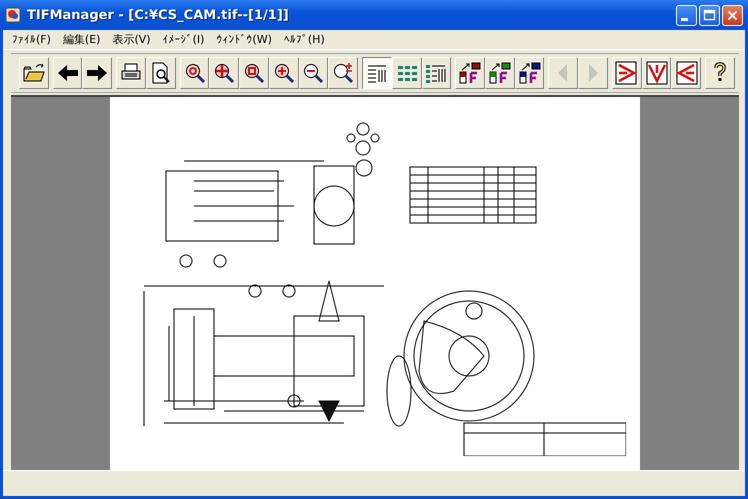  I want to click on minimize-button, so click(686, 15).